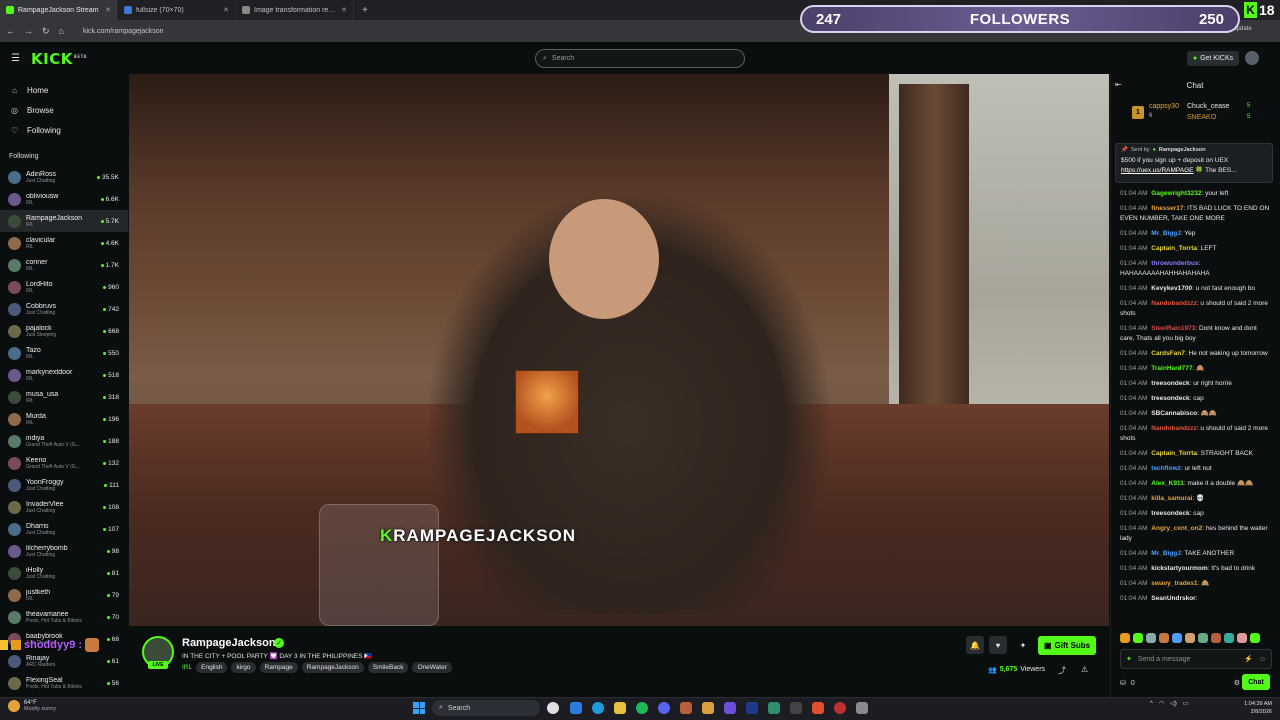  Describe the element at coordinates (1123, 683) in the screenshot. I see `kicks-wallet-icon: ⛁` at that location.